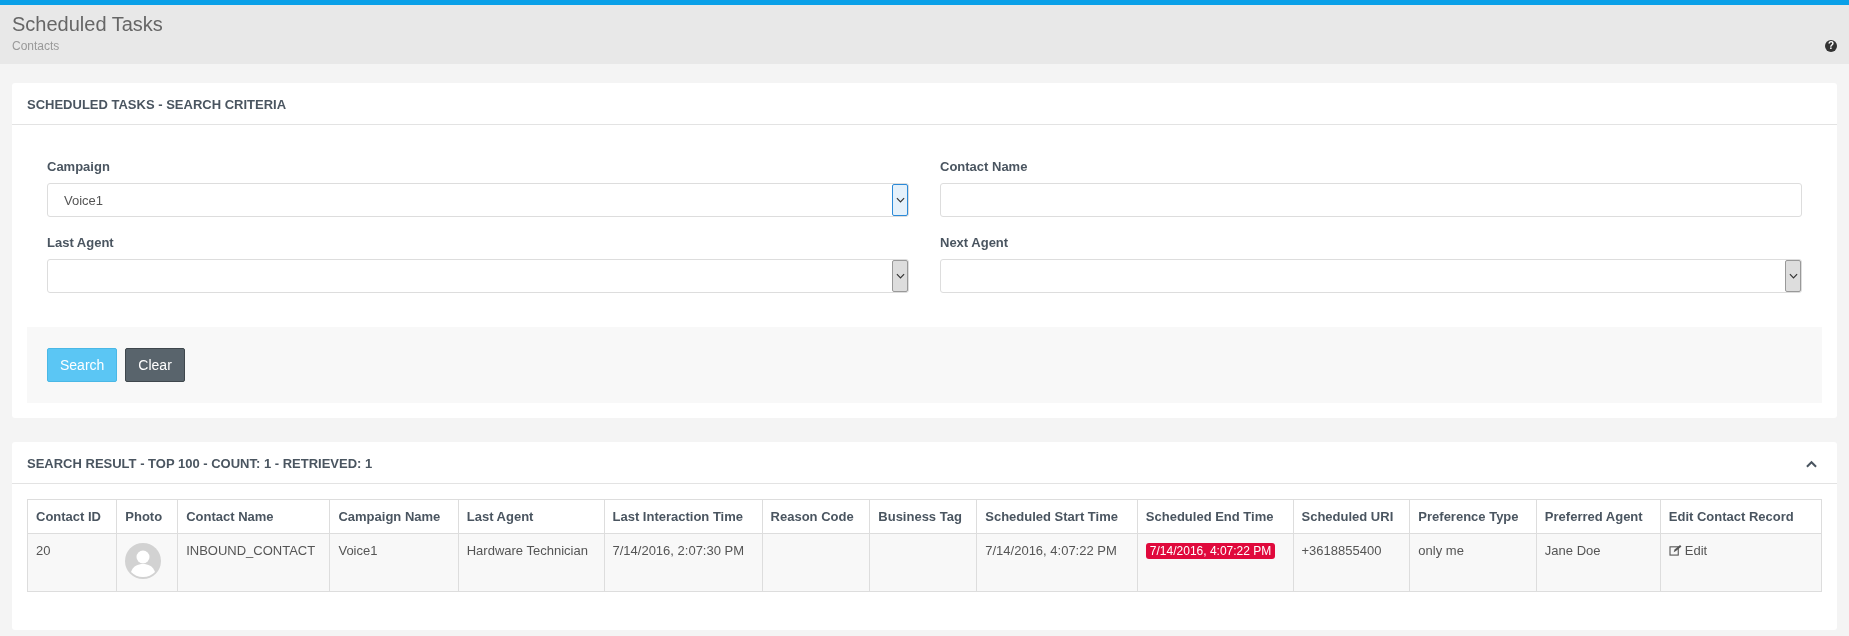 This screenshot has width=1849, height=636. What do you see at coordinates (1473, 516) in the screenshot?
I see `column-header: Preference Type` at bounding box center [1473, 516].